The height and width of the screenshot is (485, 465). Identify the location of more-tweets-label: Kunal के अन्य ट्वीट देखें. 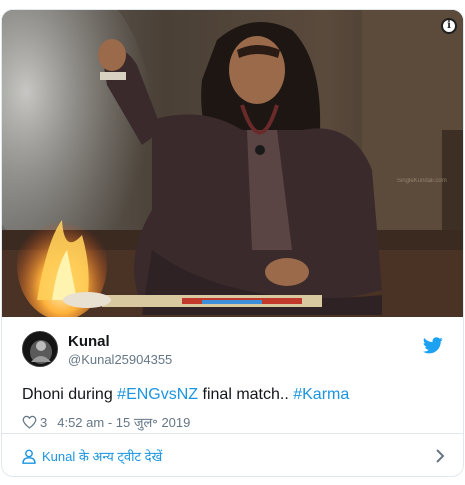
(102, 456).